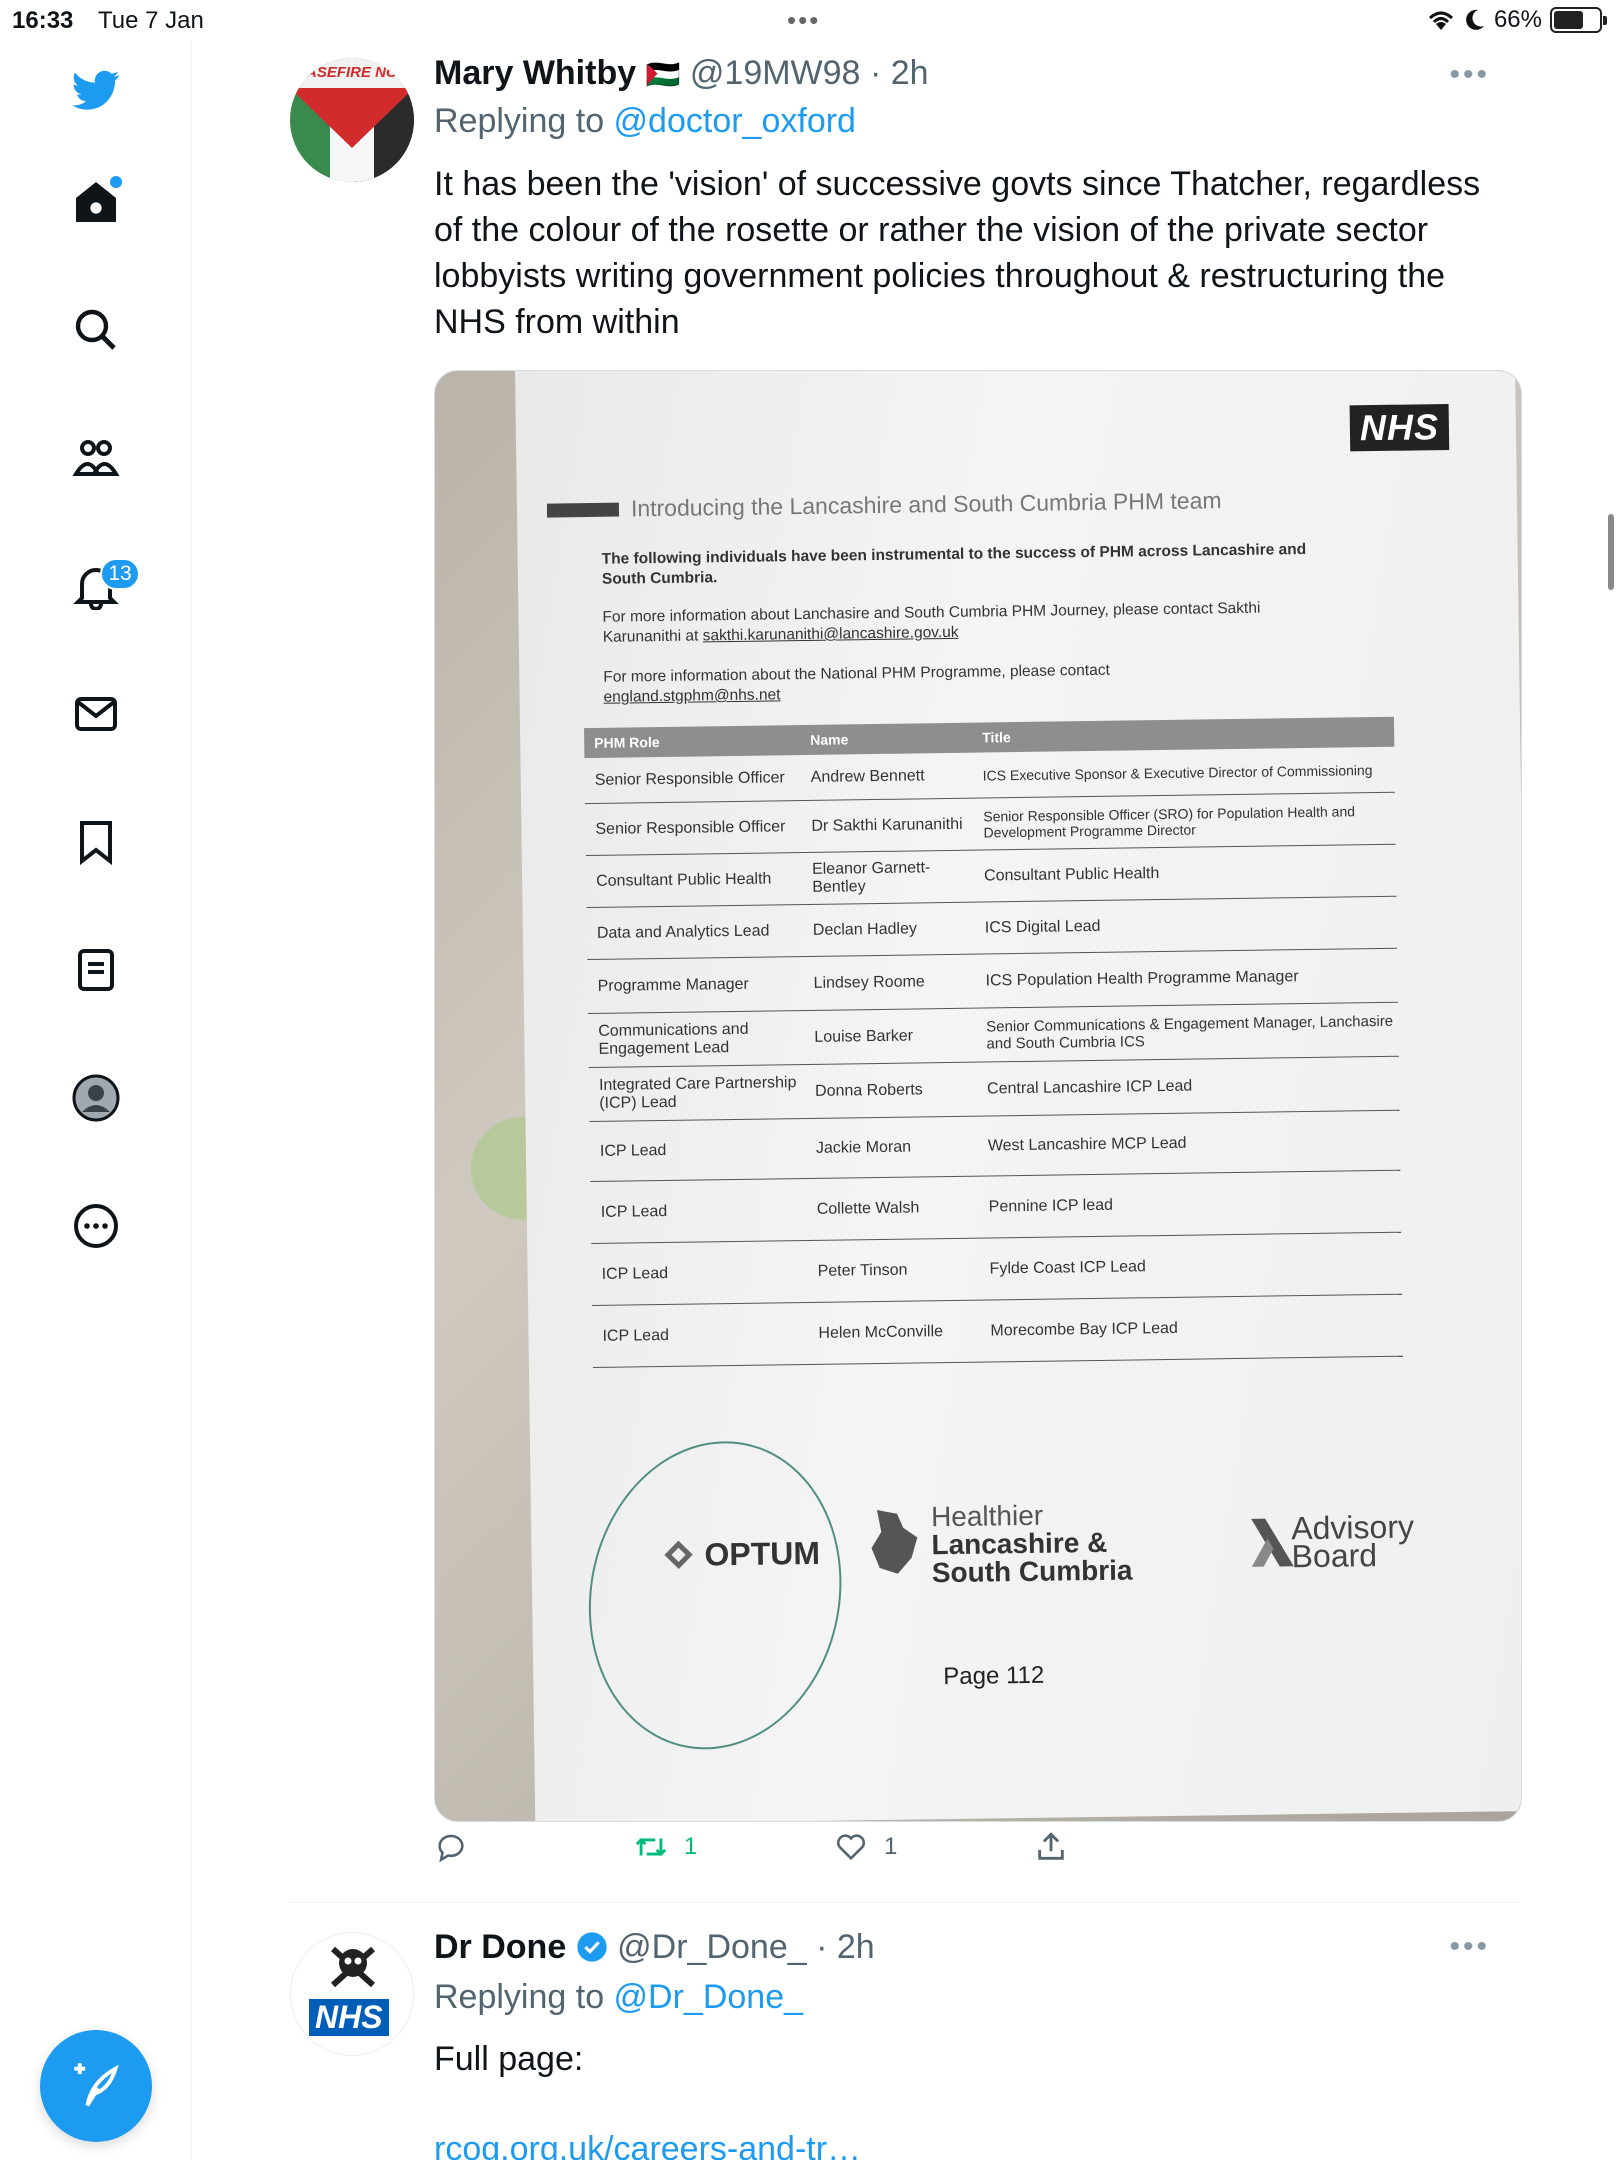 This screenshot has height=2160, width=1620. What do you see at coordinates (1002, 1544) in the screenshot?
I see `healthier-lsc-logo: Healthier Lancashire & South Cumbria` at bounding box center [1002, 1544].